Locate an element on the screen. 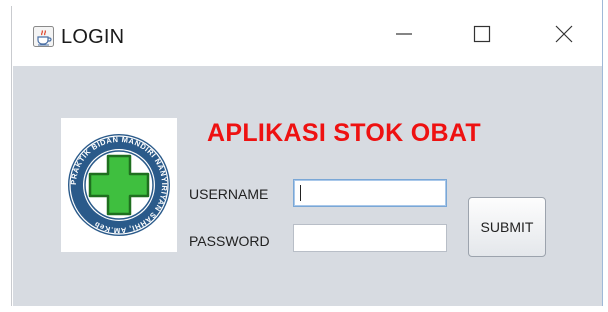  text-caret is located at coordinates (300, 193).